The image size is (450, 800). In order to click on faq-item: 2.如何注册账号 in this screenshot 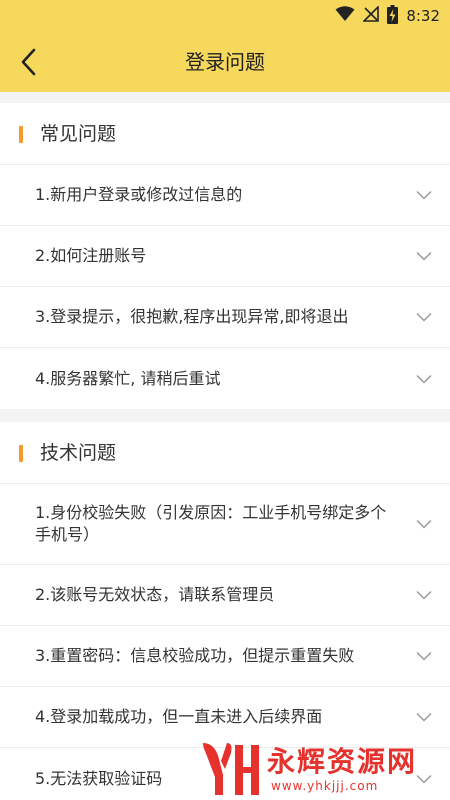, I will do `click(225, 256)`.